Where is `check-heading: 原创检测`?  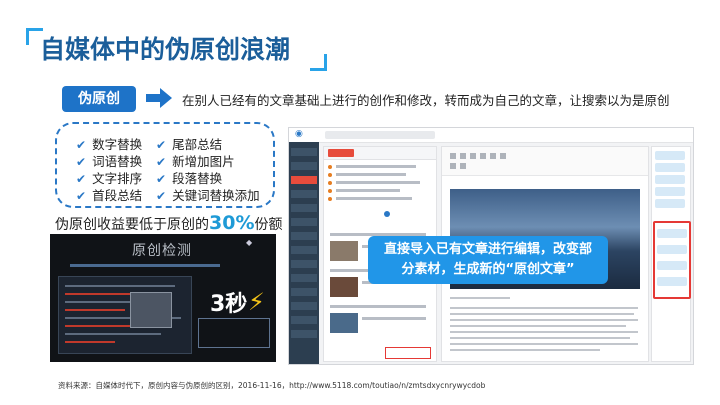
check-heading: 原创检测 is located at coordinates (162, 251).